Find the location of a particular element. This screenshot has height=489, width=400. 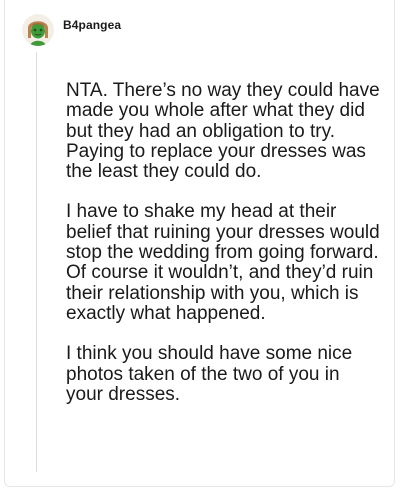

user-avatar is located at coordinates (38, 30).